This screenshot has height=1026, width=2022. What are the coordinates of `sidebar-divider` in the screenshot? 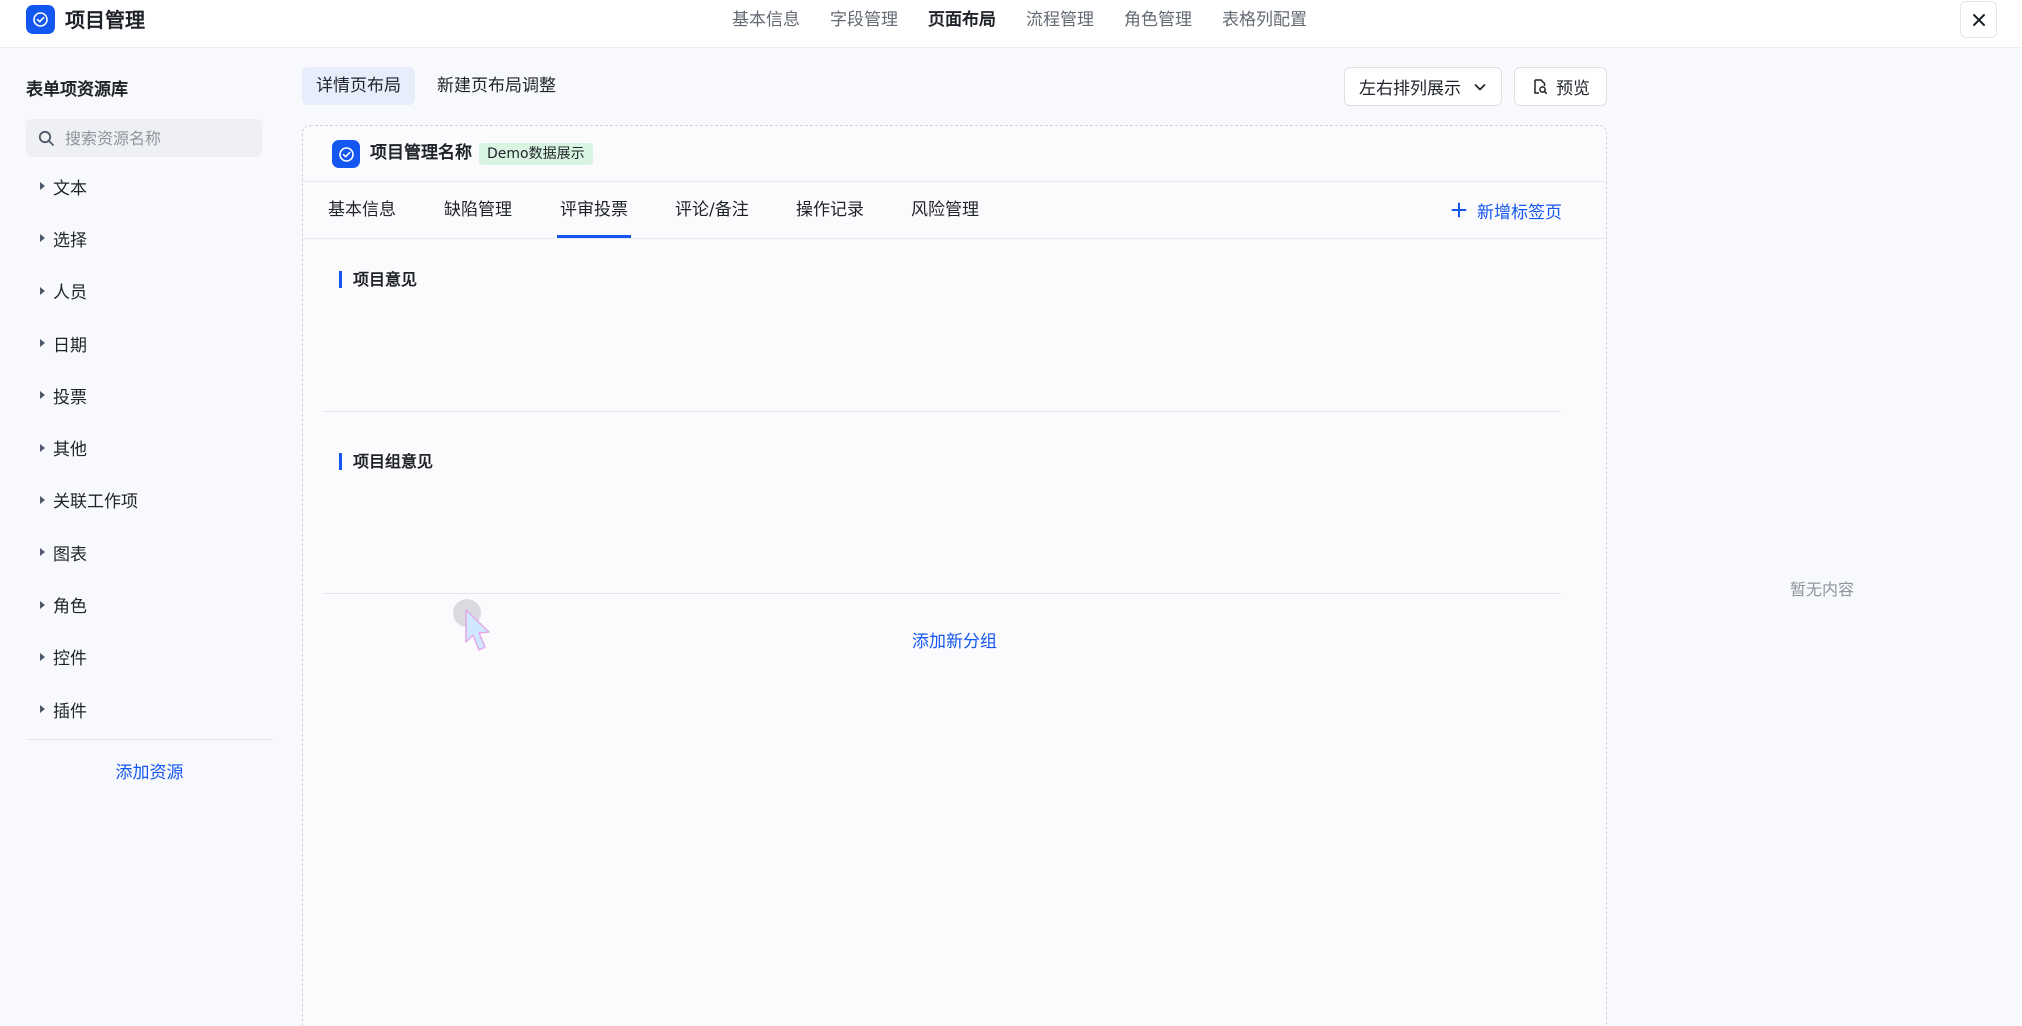 It's located at (149, 739).